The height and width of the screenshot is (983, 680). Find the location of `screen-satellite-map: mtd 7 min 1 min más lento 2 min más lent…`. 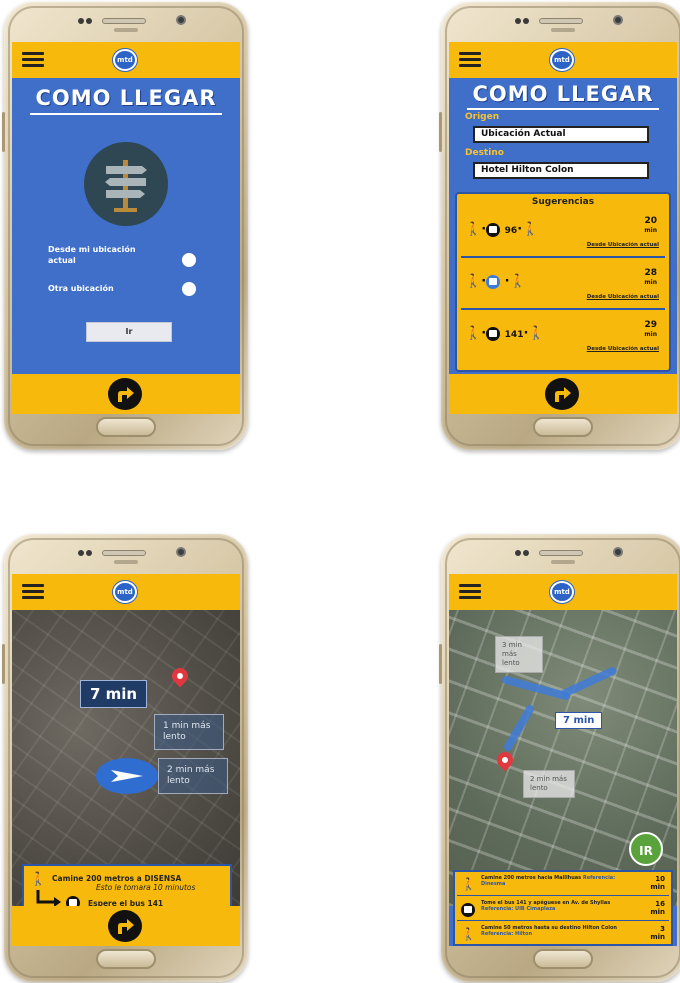

screen-satellite-map: mtd 7 min 1 min más lento 2 min más lent… is located at coordinates (126, 760).